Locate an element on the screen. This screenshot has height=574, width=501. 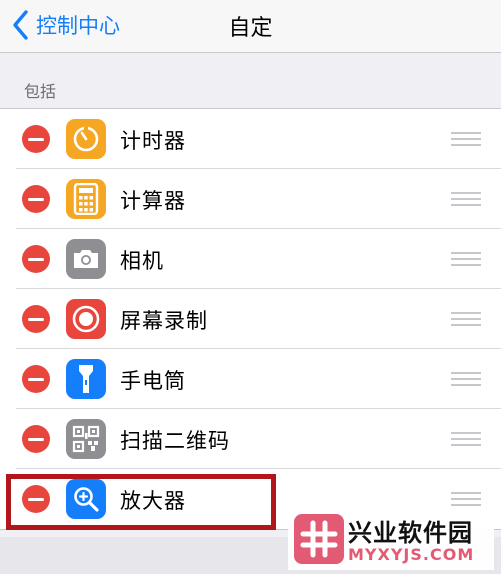
list-item-label: 手电筒 is located at coordinates (153, 381).